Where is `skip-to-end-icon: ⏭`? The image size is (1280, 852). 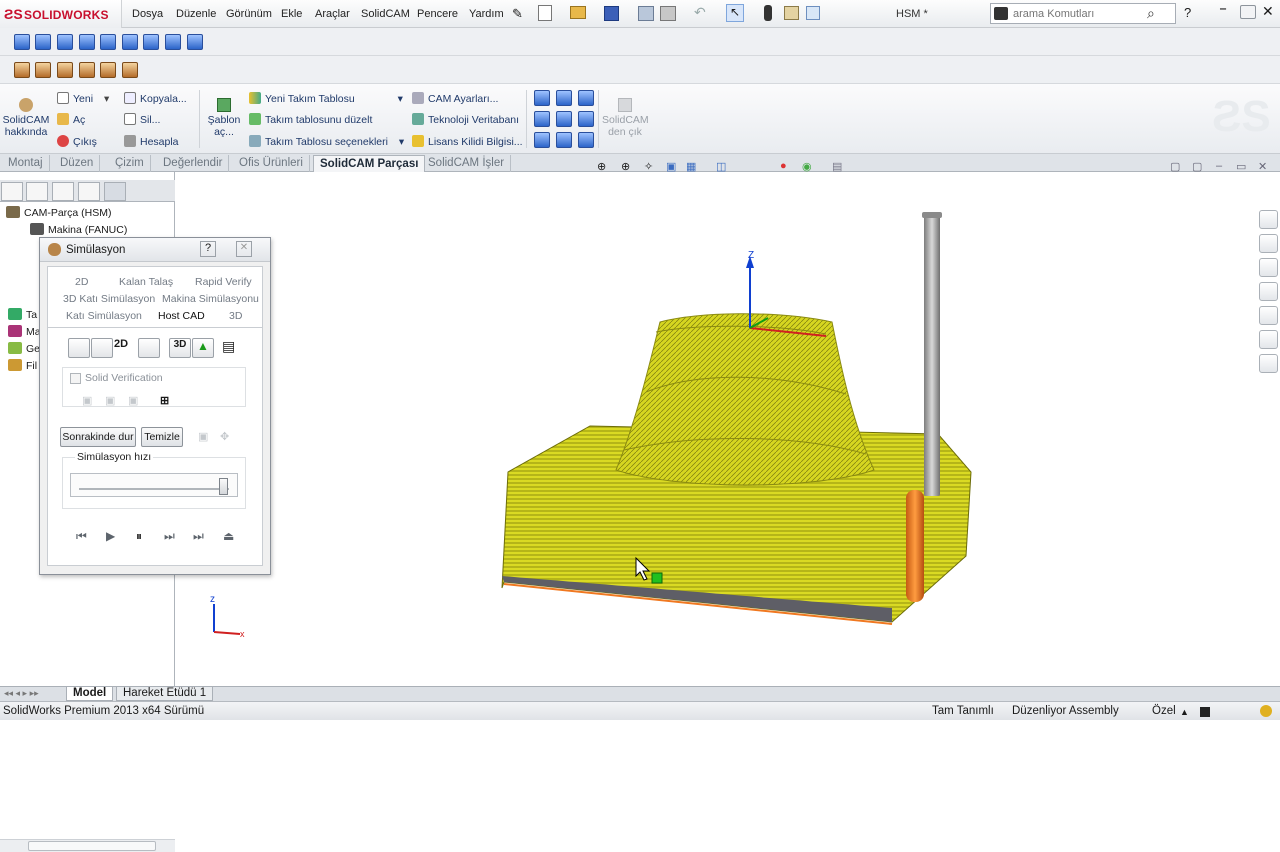 skip-to-end-icon: ⏭ is located at coordinates (198, 536).